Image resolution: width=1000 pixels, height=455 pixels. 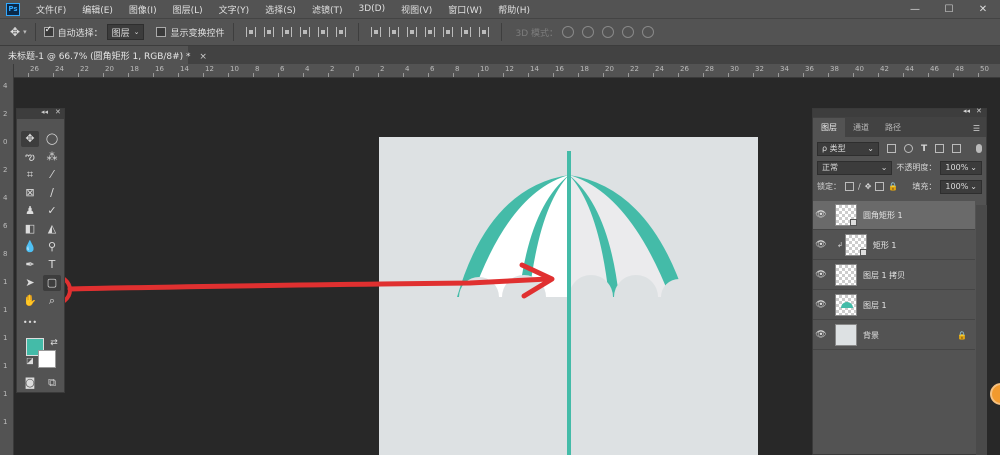 I want to click on rounded-rectangle-tool-icon: ▢, so click(x=52, y=283).